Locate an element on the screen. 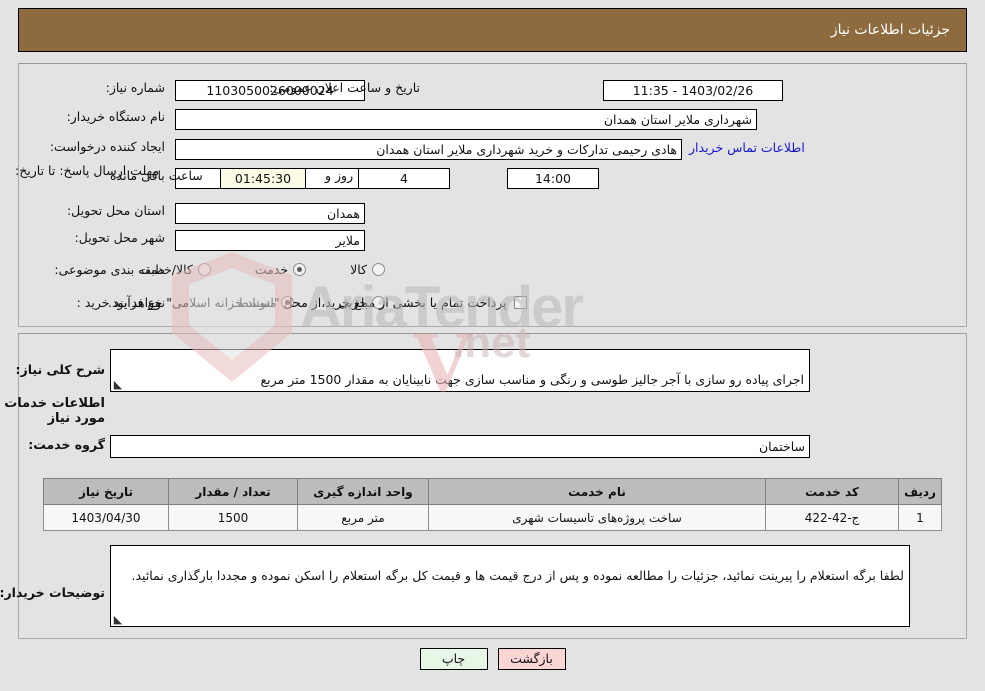  th-code: کد خدمت is located at coordinates (832, 491).